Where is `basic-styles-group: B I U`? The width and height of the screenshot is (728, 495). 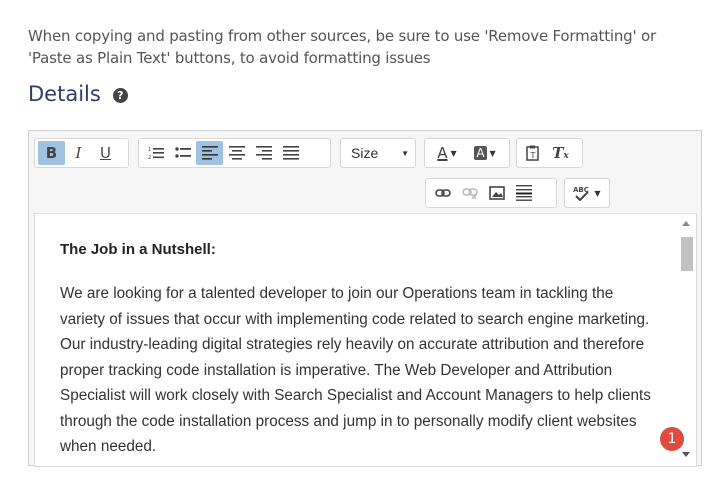
basic-styles-group: B I U is located at coordinates (81, 153).